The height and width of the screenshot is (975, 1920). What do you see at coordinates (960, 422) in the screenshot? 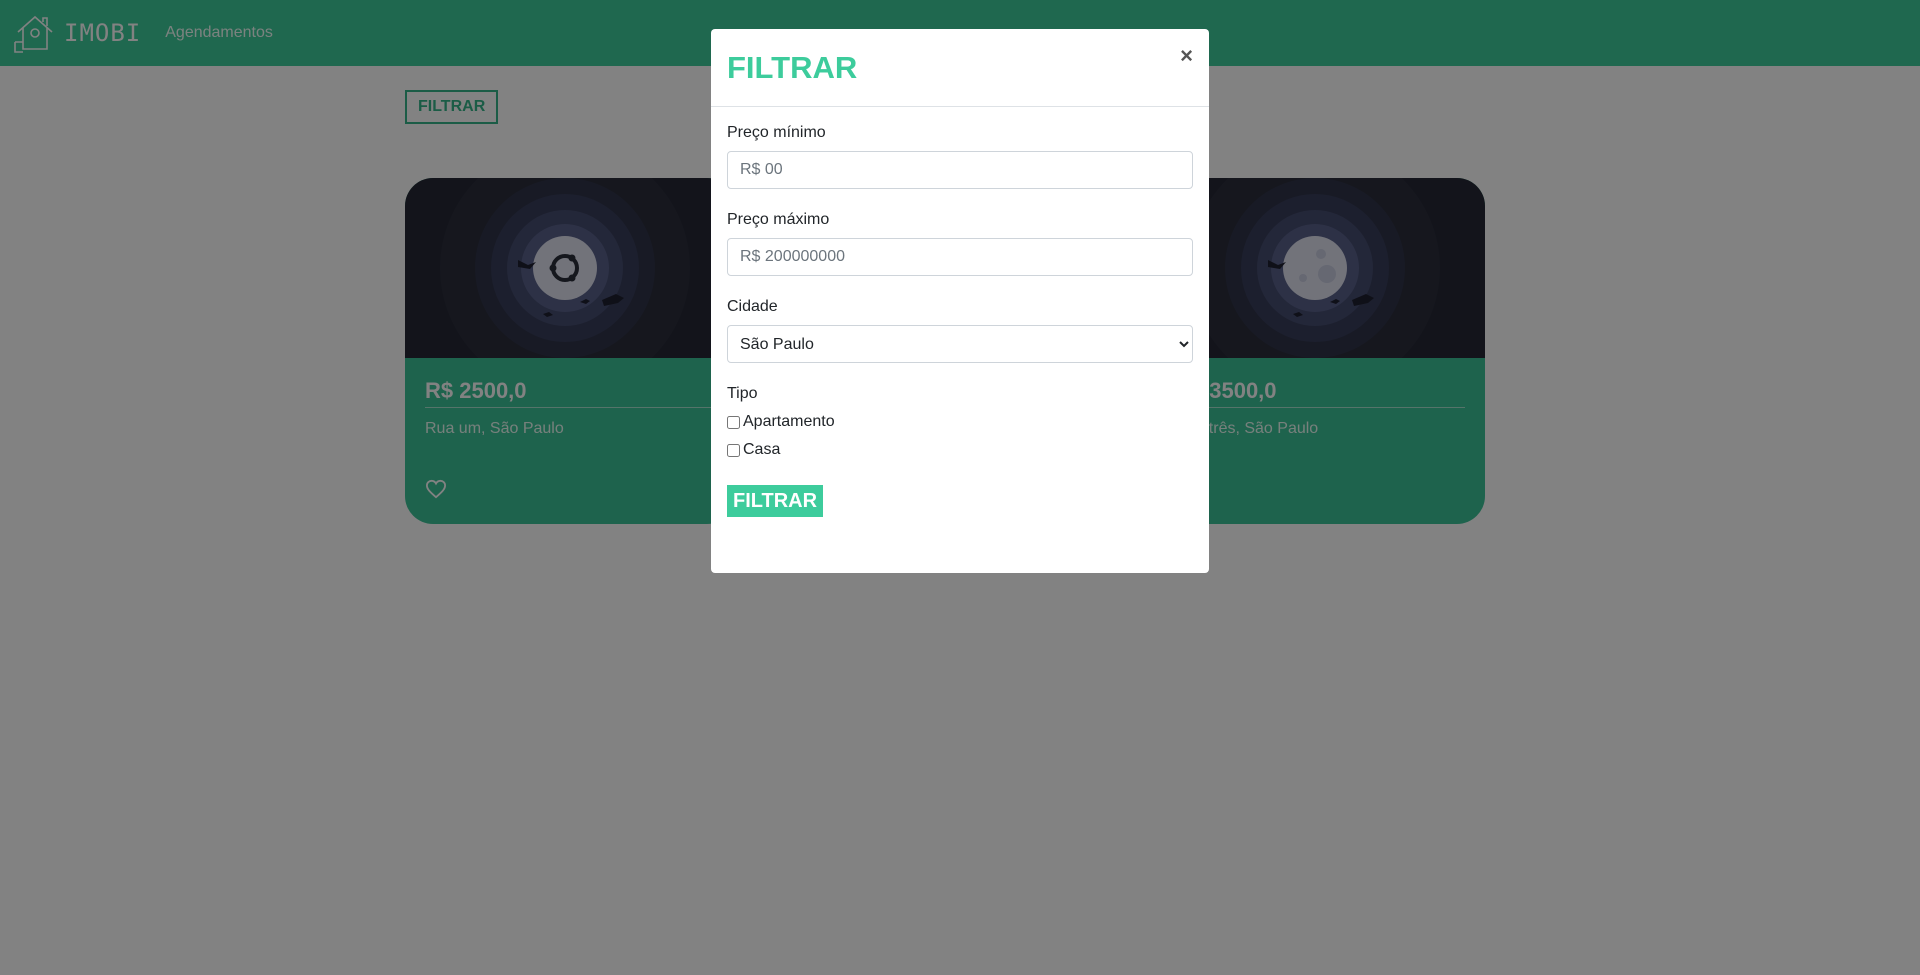
I see `type-option-apartamento: Apartamento` at bounding box center [960, 422].